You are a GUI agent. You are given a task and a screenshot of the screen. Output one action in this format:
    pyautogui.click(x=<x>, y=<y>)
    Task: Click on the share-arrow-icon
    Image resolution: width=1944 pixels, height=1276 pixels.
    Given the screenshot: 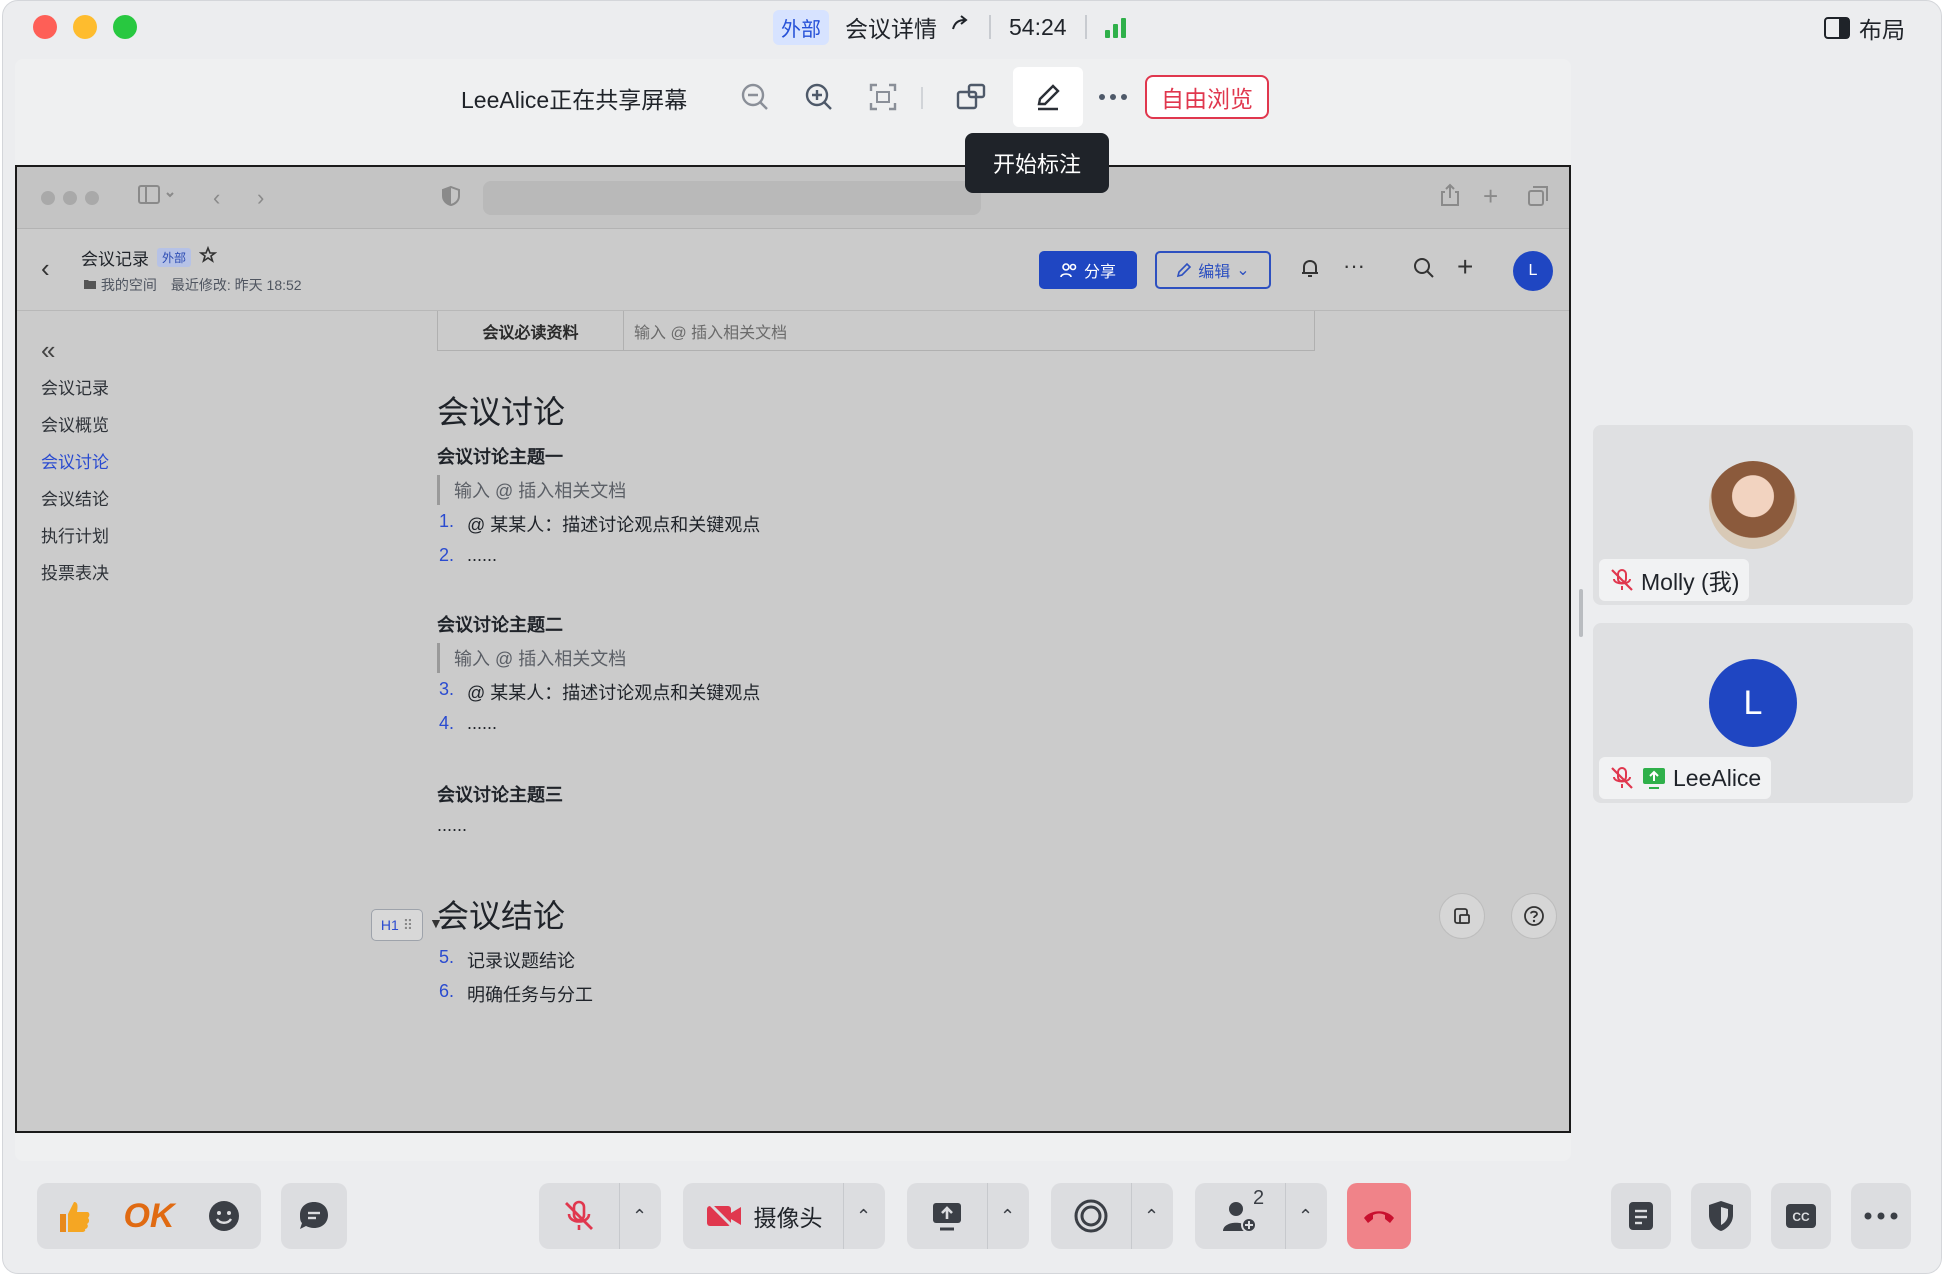 What is the action you would take?
    pyautogui.click(x=960, y=27)
    